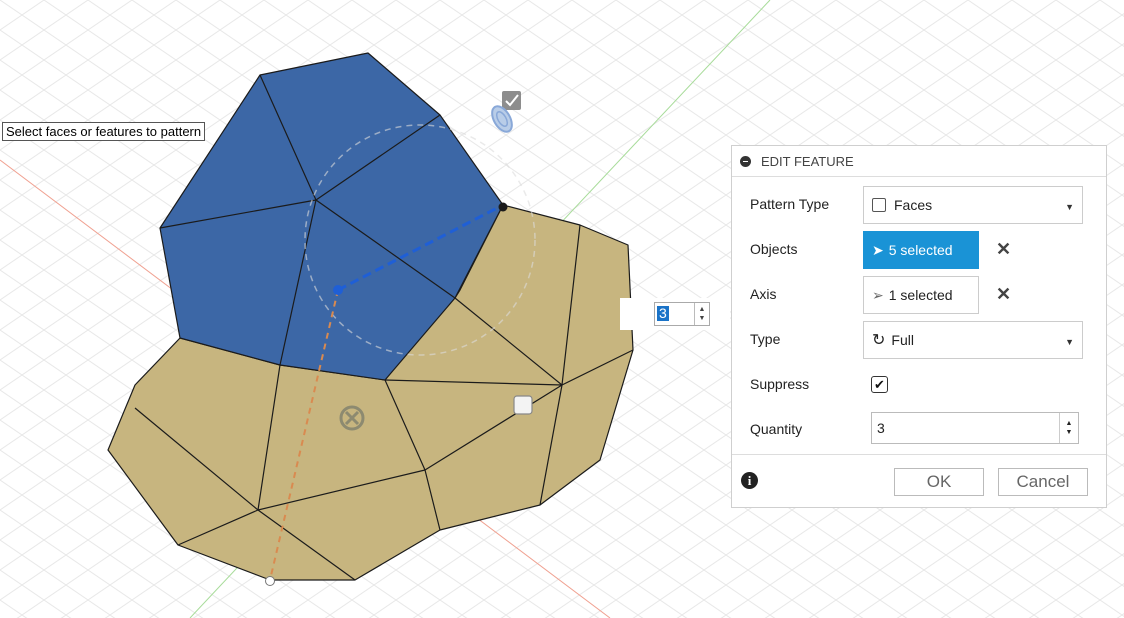 The width and height of the screenshot is (1124, 618). What do you see at coordinates (1003, 249) in the screenshot?
I see `clear-objects-icon: ✕` at bounding box center [1003, 249].